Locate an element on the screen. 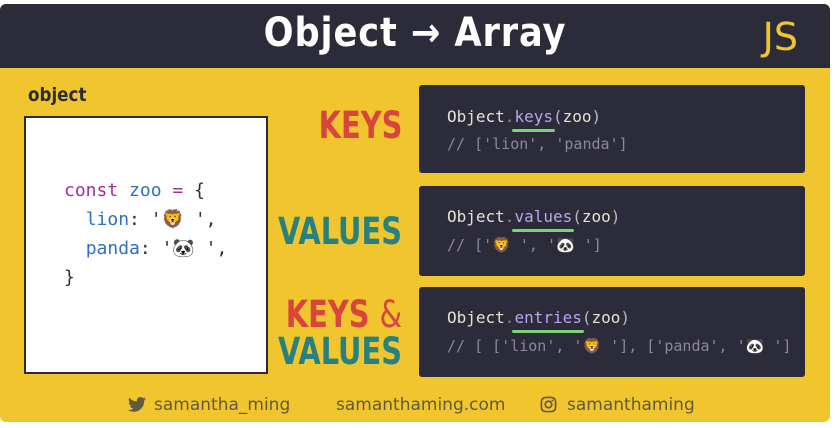 The height and width of the screenshot is (428, 835). code-value-lion: '🦁 ', is located at coordinates (183, 219).